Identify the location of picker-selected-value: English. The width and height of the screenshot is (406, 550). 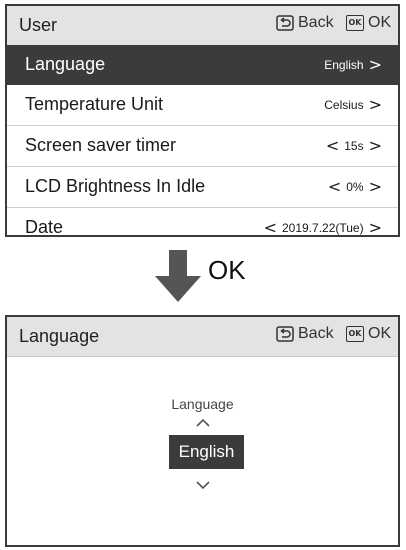
(206, 451).